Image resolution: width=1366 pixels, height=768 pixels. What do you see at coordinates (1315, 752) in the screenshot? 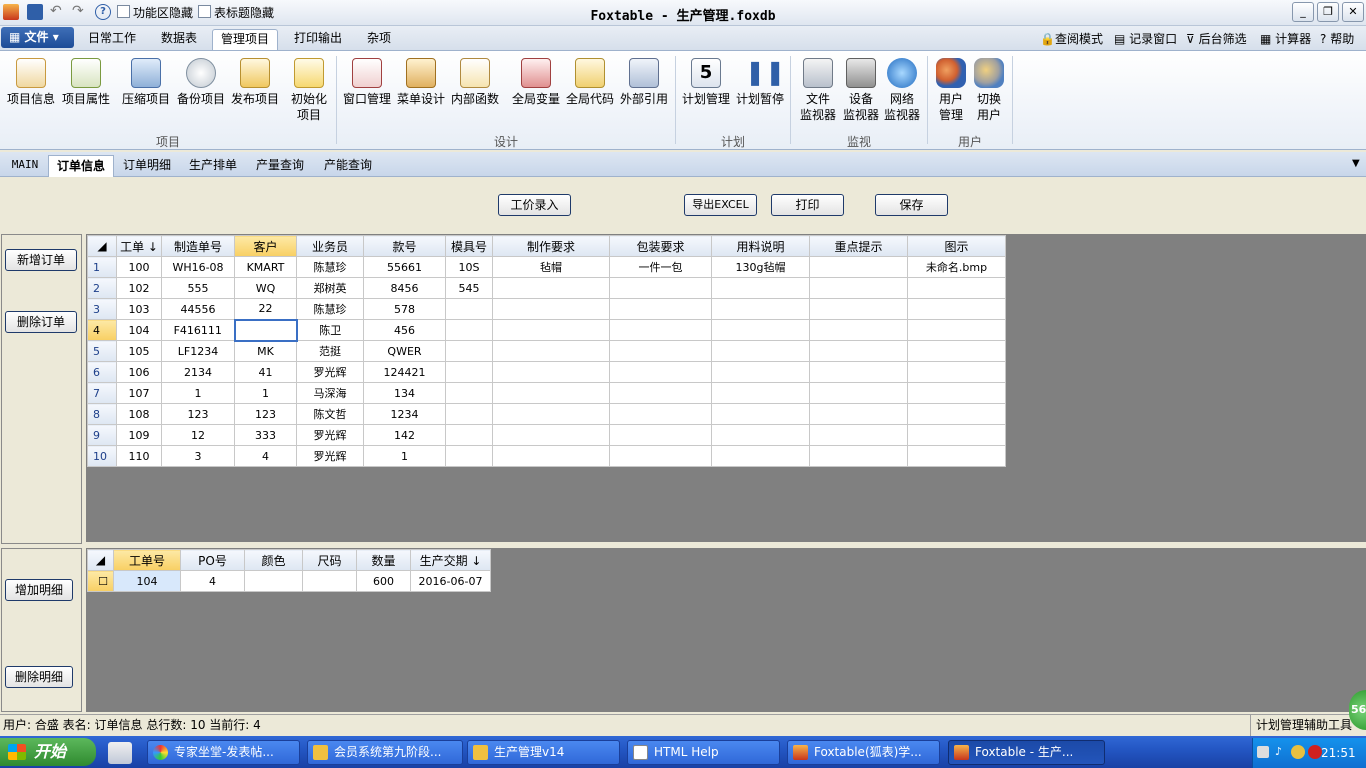
I see `security-icon` at bounding box center [1315, 752].